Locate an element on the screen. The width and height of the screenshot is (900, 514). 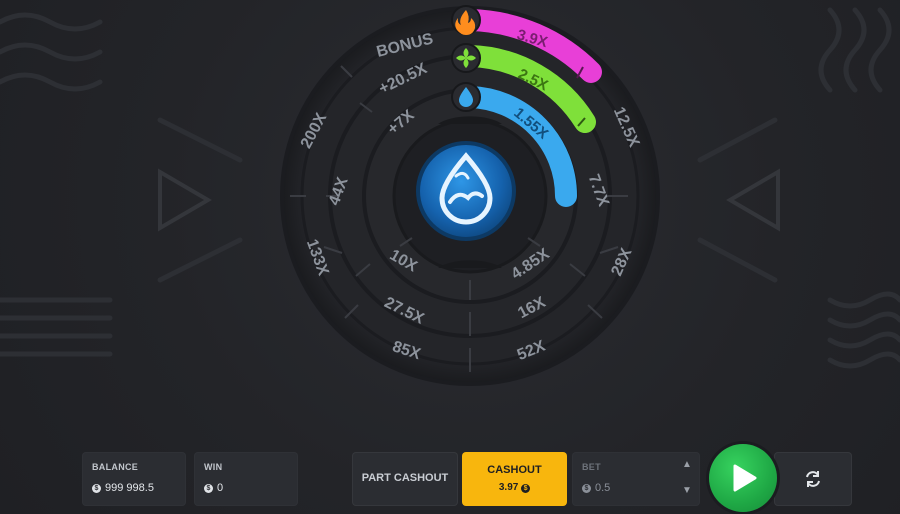
bet-decrease-icon: ▼ is located at coordinates (687, 491).